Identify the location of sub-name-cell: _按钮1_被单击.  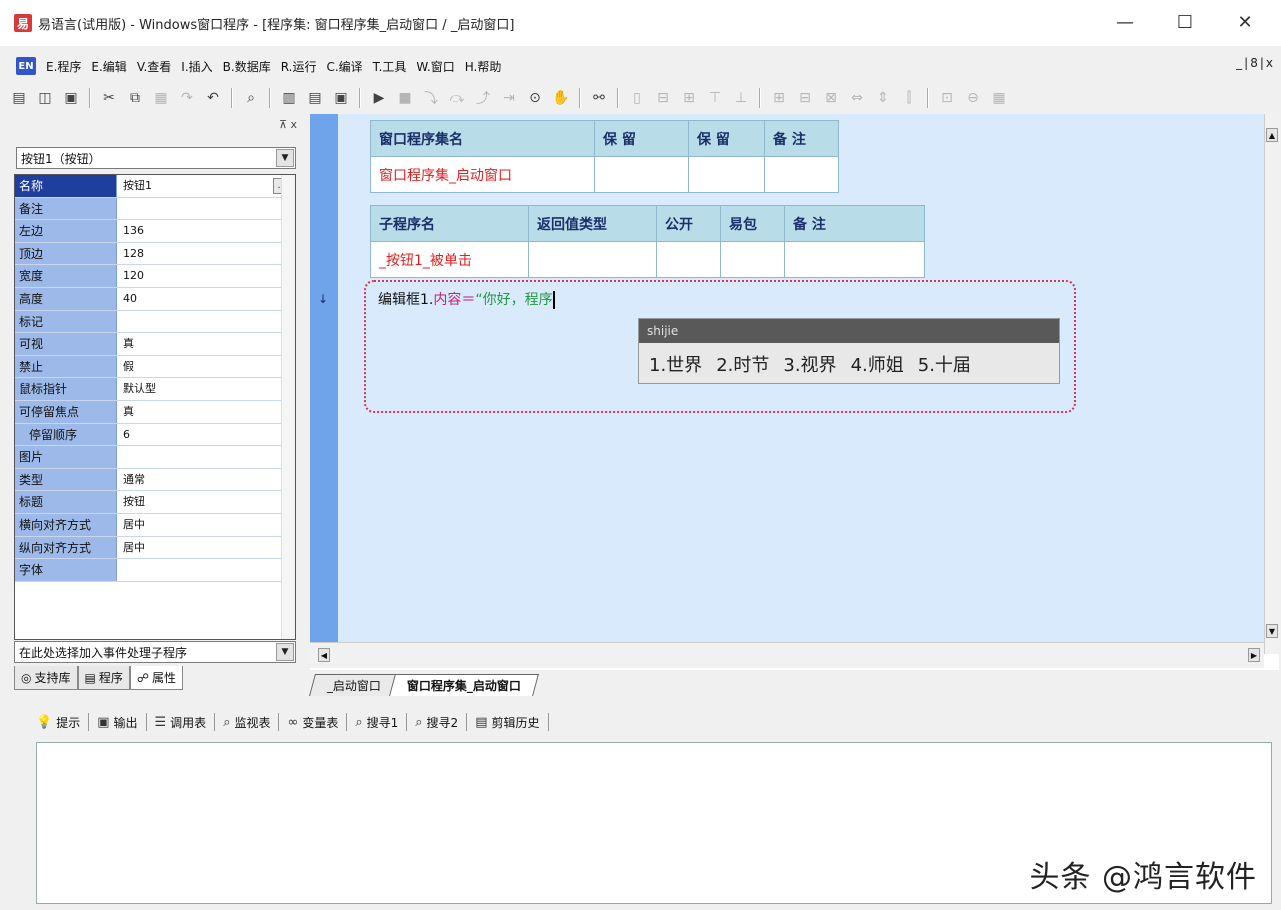
(449, 259).